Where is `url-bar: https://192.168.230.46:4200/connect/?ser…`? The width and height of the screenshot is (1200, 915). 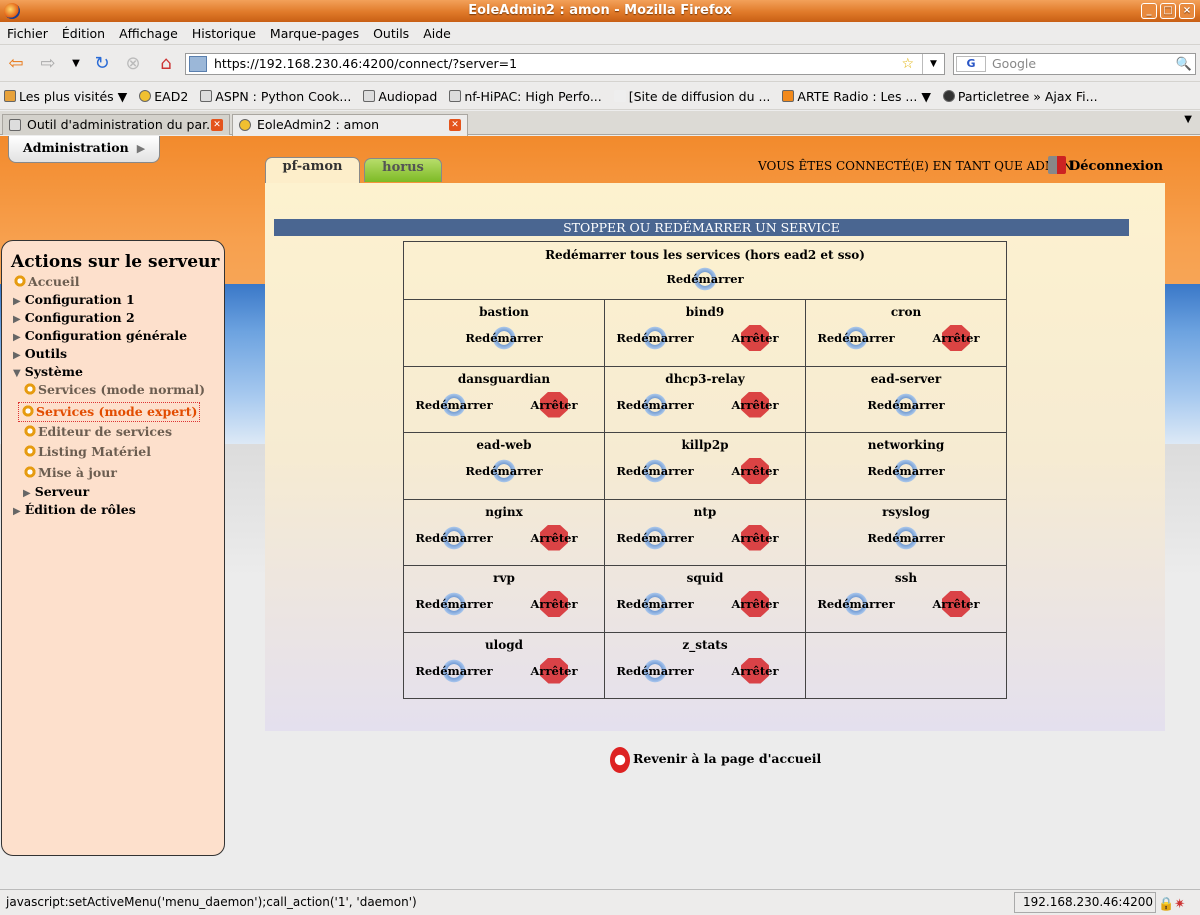
url-bar: https://192.168.230.46:4200/connect/?ser… is located at coordinates (565, 64).